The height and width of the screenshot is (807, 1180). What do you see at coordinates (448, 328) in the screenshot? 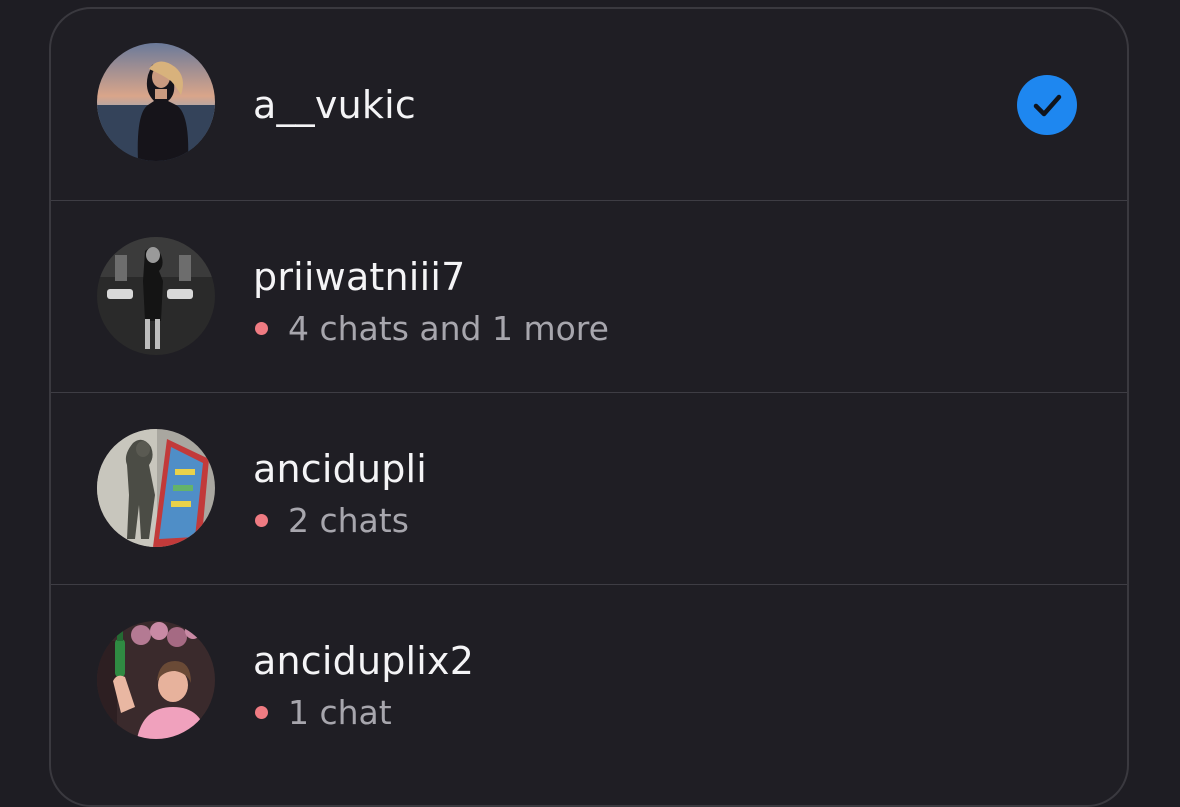
I see `account-status-text: 4 chats and 1 more` at bounding box center [448, 328].